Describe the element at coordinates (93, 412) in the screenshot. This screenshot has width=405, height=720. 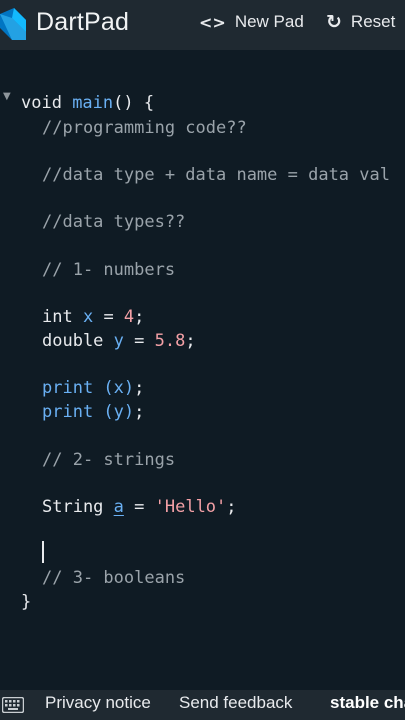
I see `code-print-y: print (y);` at that location.